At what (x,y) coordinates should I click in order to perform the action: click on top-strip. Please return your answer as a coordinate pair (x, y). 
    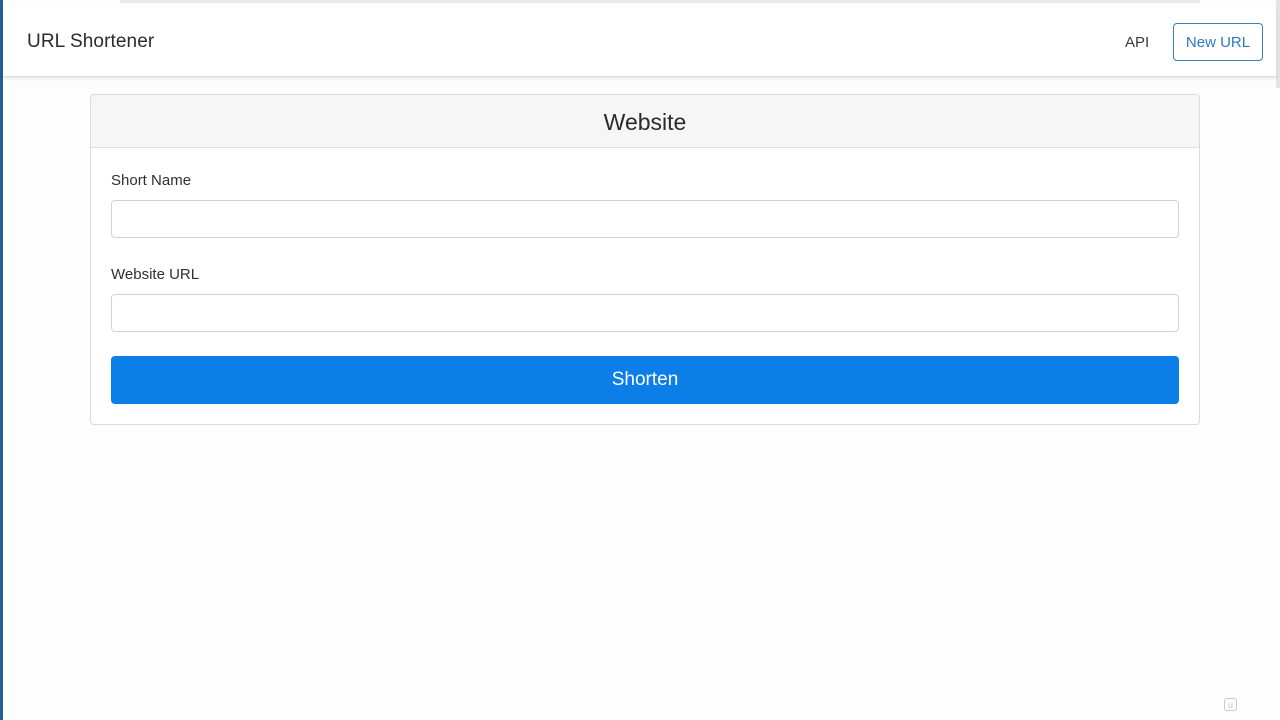
    Looking at the image, I should click on (660, 1).